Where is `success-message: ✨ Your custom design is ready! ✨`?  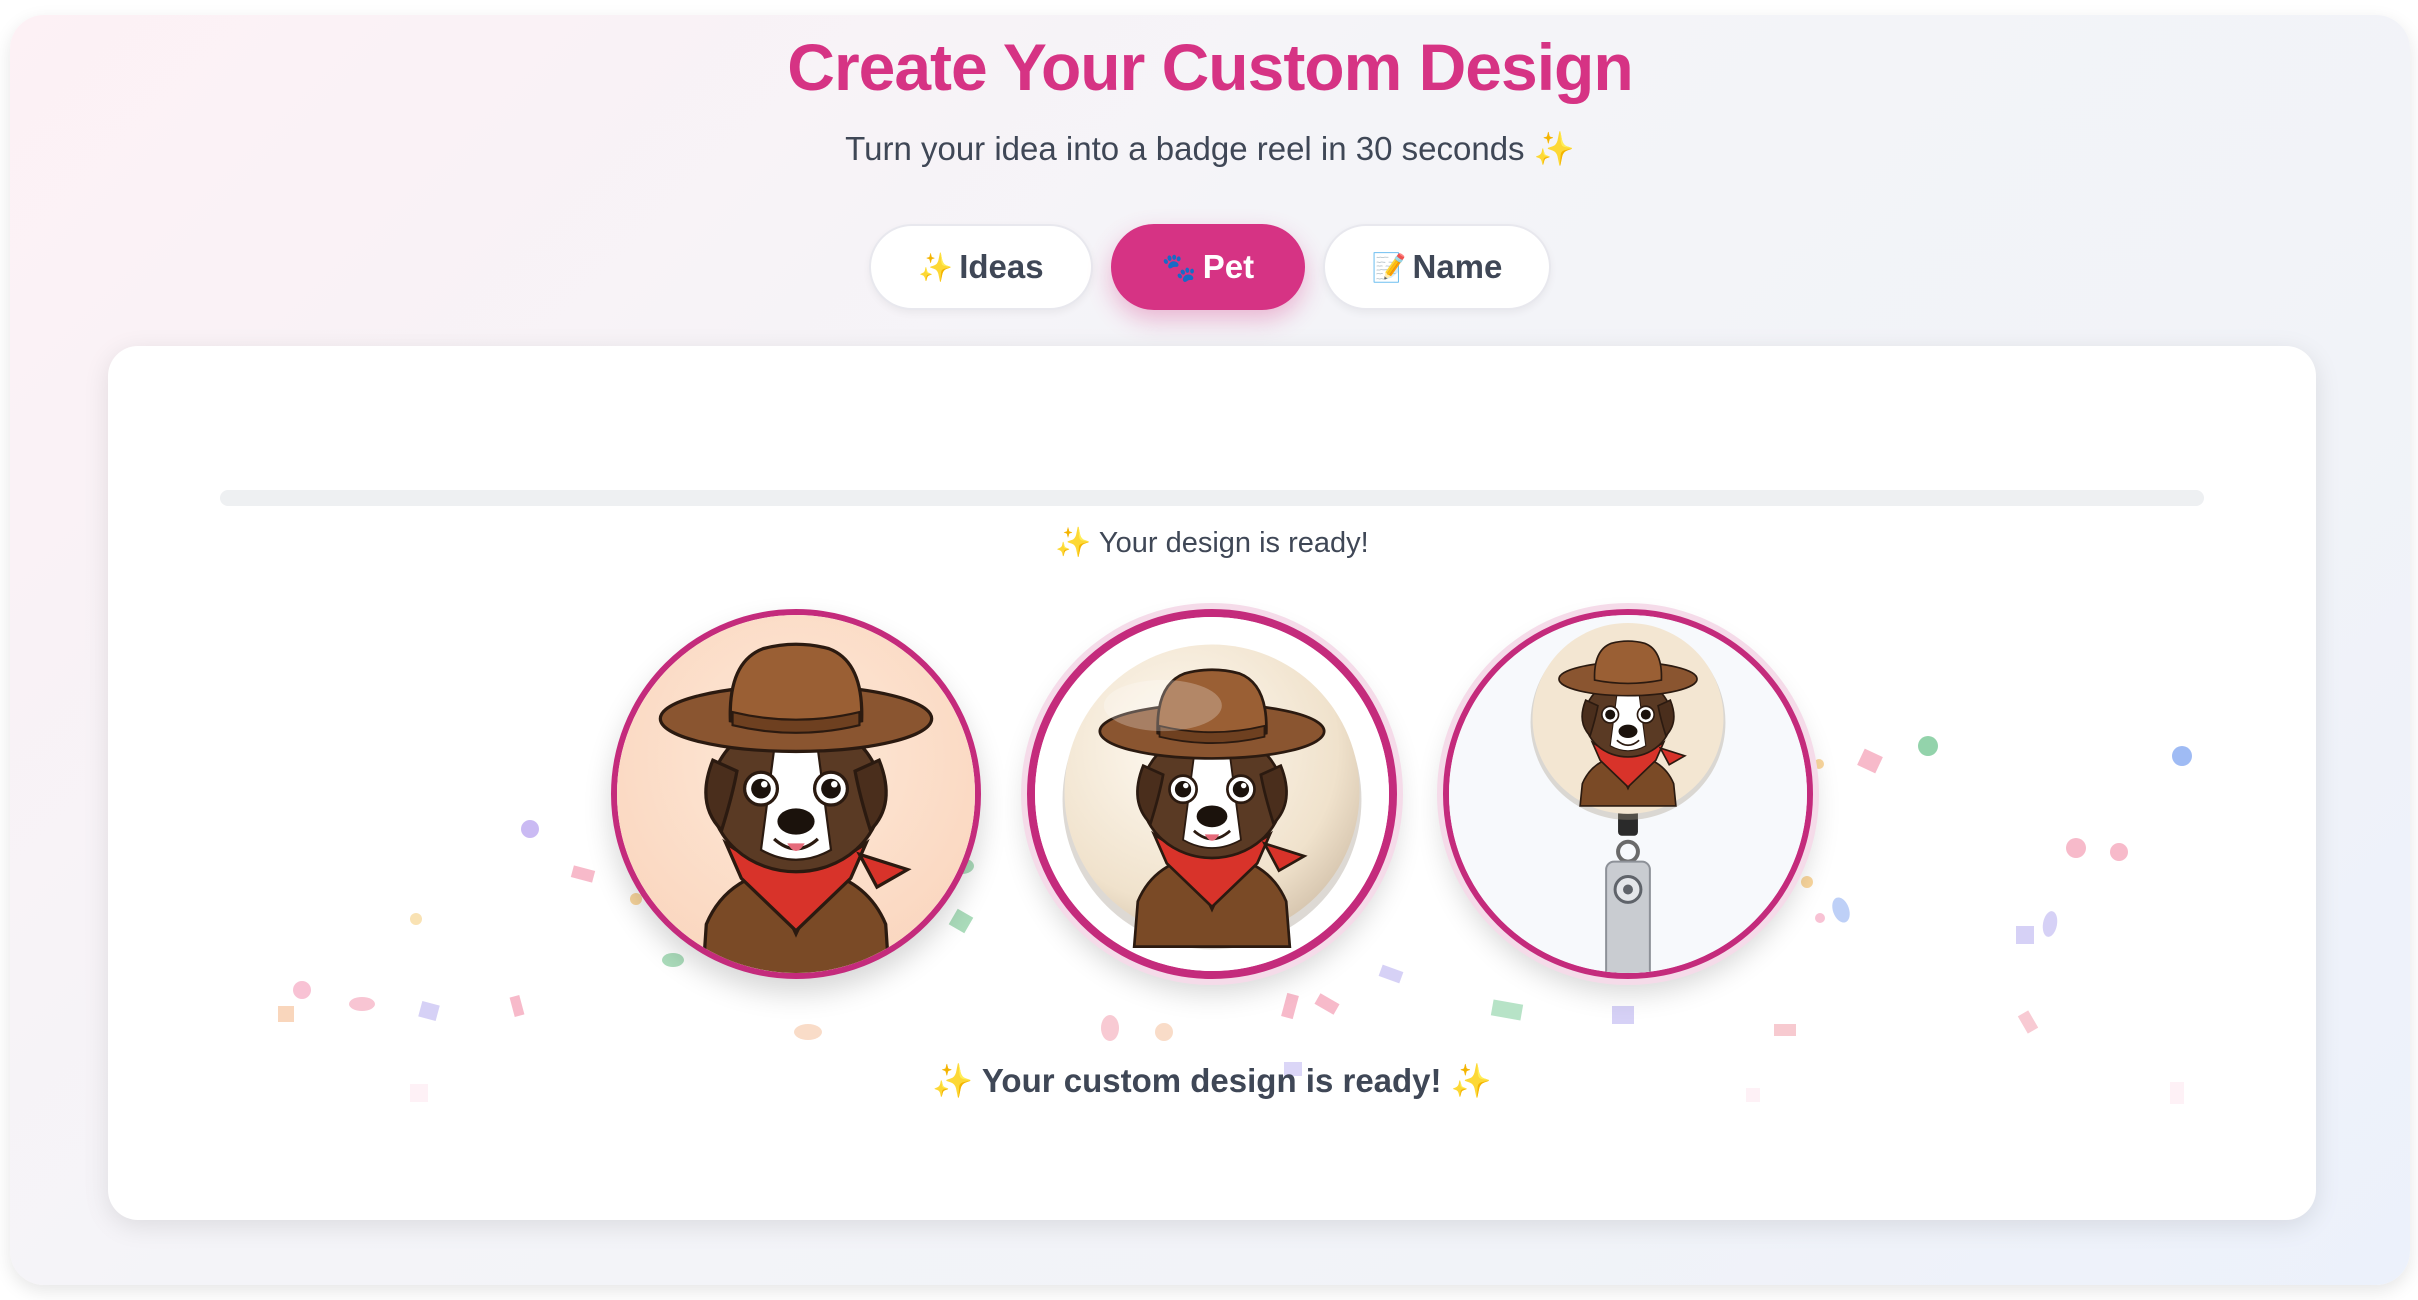
success-message: ✨ Your custom design is ready! ✨ is located at coordinates (1212, 1080).